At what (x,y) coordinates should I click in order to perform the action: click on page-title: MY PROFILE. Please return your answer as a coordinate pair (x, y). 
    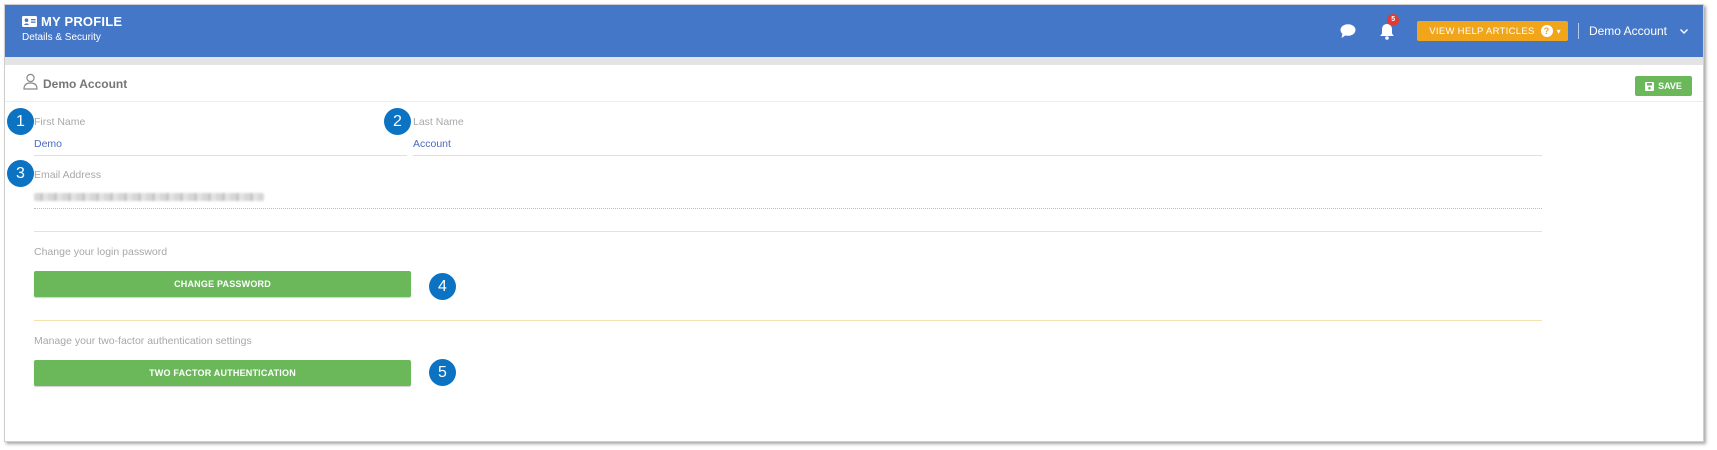
    Looking at the image, I should click on (72, 21).